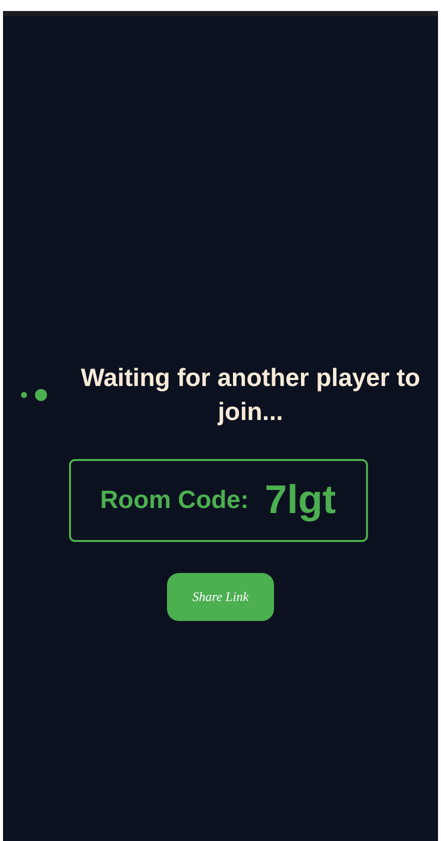 Image resolution: width=441 pixels, height=841 pixels. Describe the element at coordinates (300, 500) in the screenshot. I see `room-code: 7lgt` at that location.